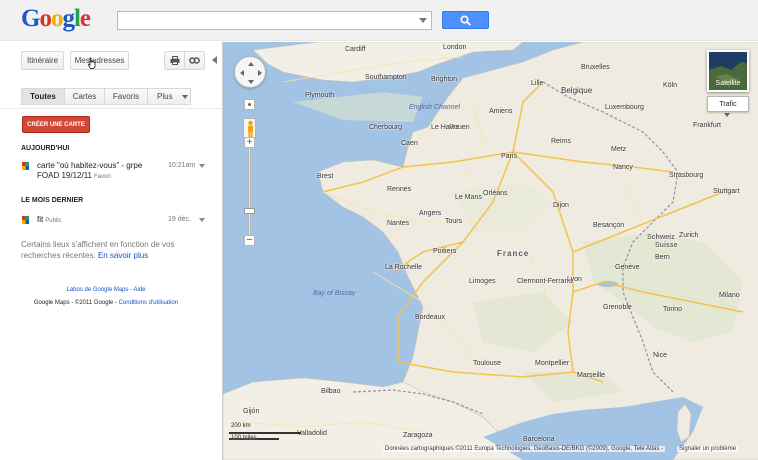  I want to click on print-button, so click(174, 60).